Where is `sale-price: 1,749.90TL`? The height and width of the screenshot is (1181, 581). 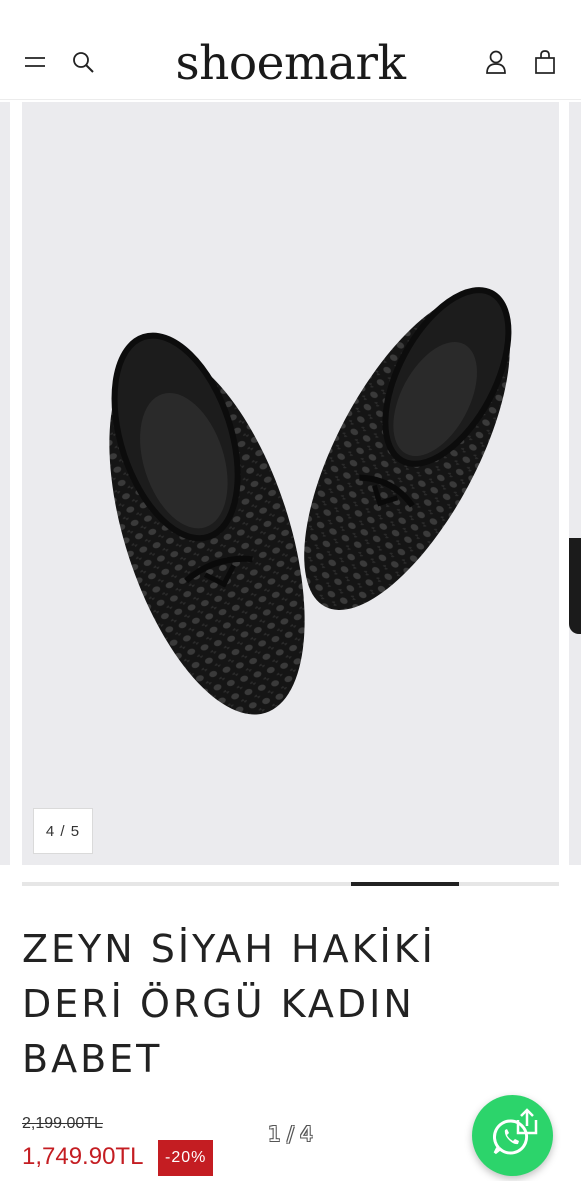 sale-price: 1,749.90TL is located at coordinates (83, 1156).